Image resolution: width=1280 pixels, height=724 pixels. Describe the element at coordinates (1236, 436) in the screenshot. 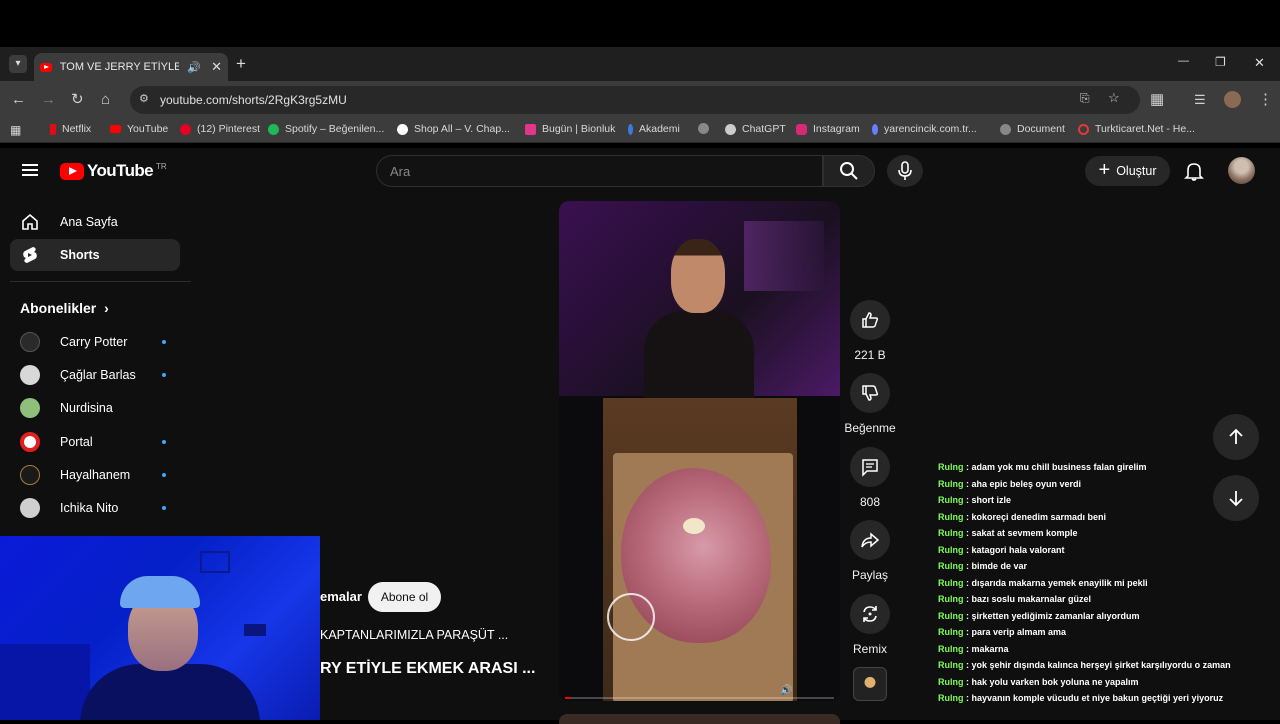

I see `arrow-up-icon` at that location.